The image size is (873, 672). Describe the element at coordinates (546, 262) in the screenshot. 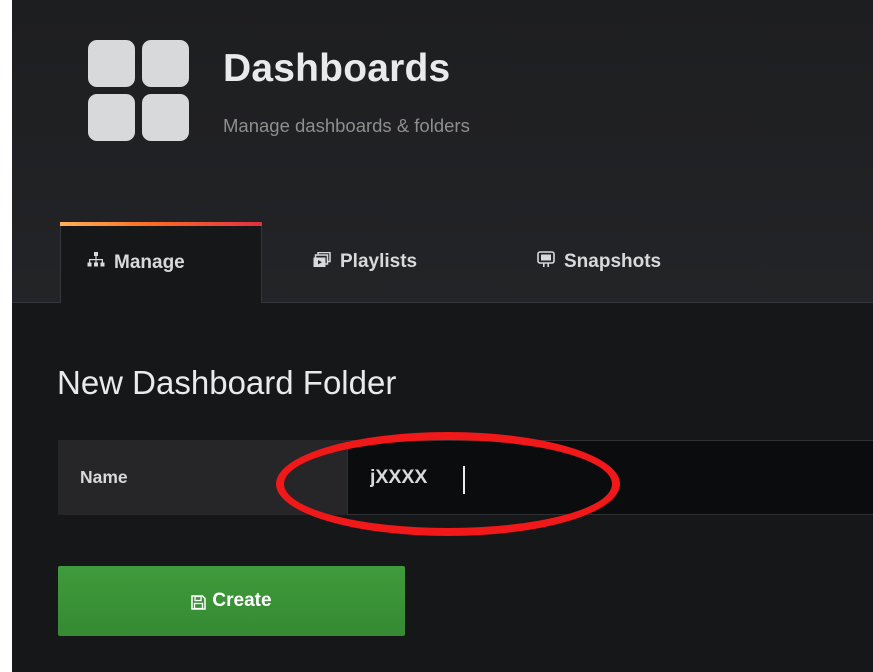

I see `snapshot-icon` at that location.